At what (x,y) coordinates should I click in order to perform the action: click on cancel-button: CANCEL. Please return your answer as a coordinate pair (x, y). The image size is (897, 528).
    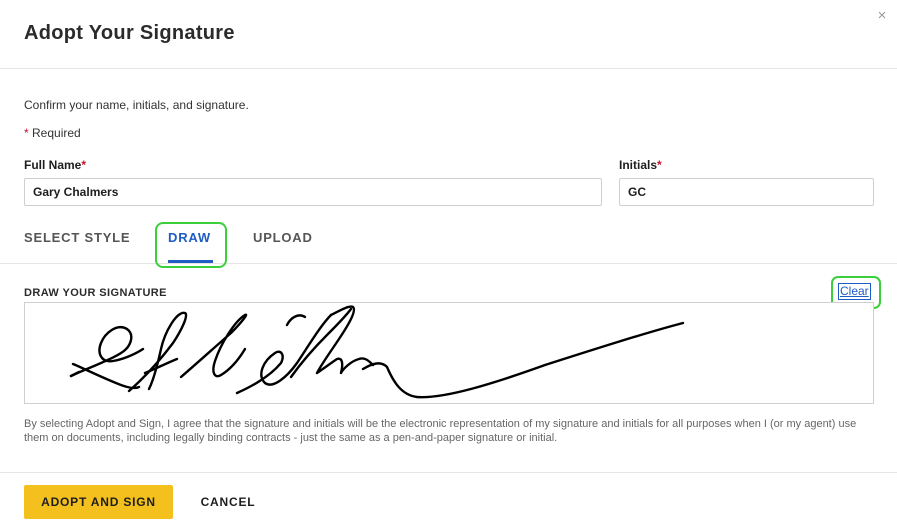
    Looking at the image, I should click on (228, 502).